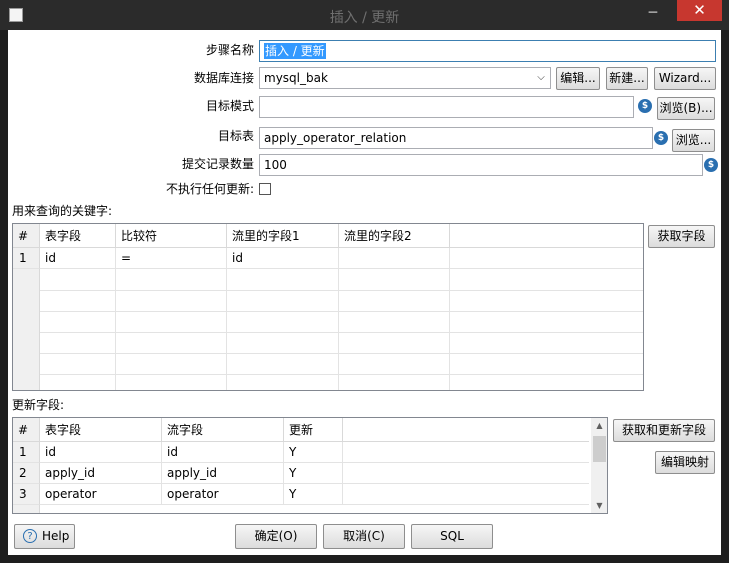 The width and height of the screenshot is (729, 563). What do you see at coordinates (313, 430) in the screenshot?
I see `update-header-update: 更新` at bounding box center [313, 430].